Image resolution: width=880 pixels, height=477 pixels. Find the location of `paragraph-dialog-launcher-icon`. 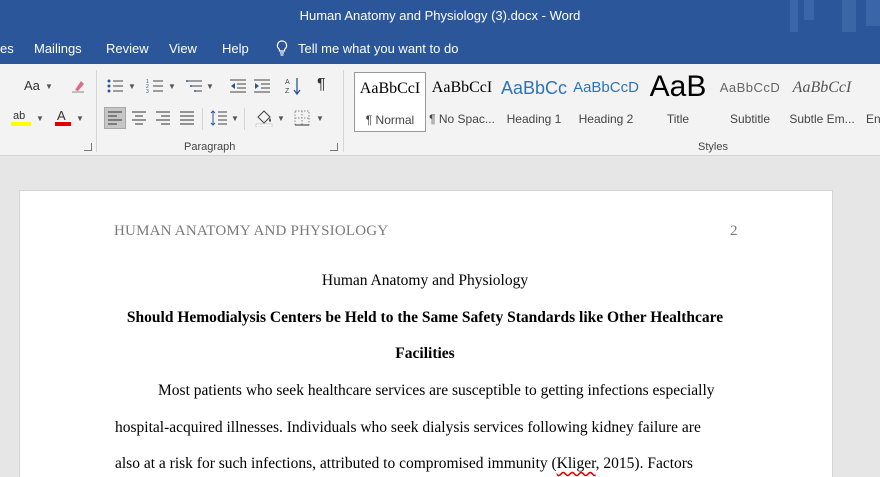

paragraph-dialog-launcher-icon is located at coordinates (334, 147).